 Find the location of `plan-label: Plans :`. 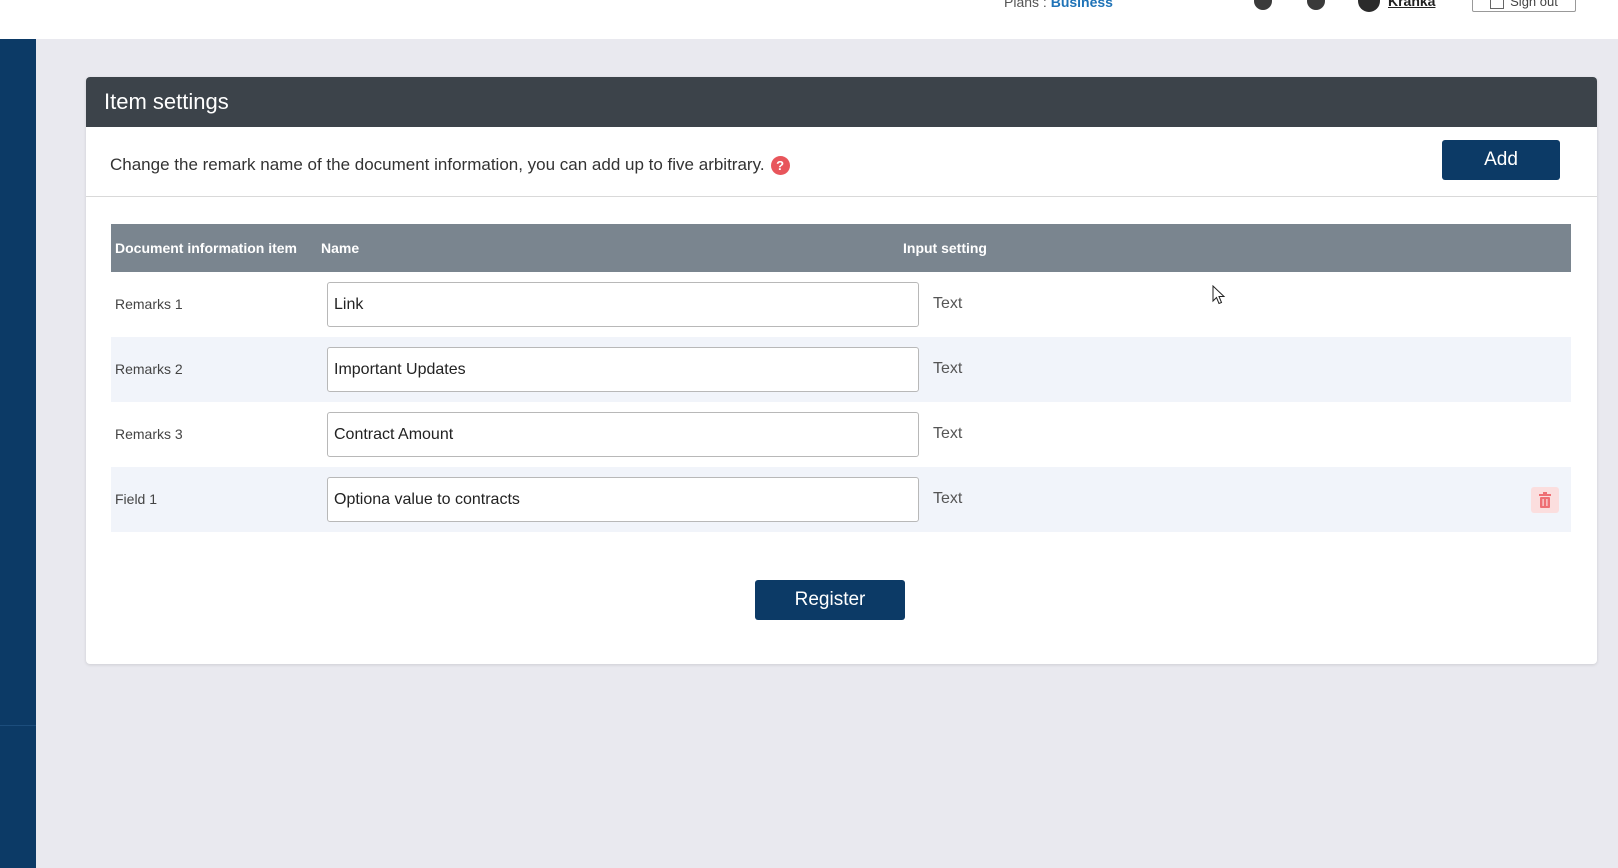

plan-label: Plans : is located at coordinates (1025, 5).